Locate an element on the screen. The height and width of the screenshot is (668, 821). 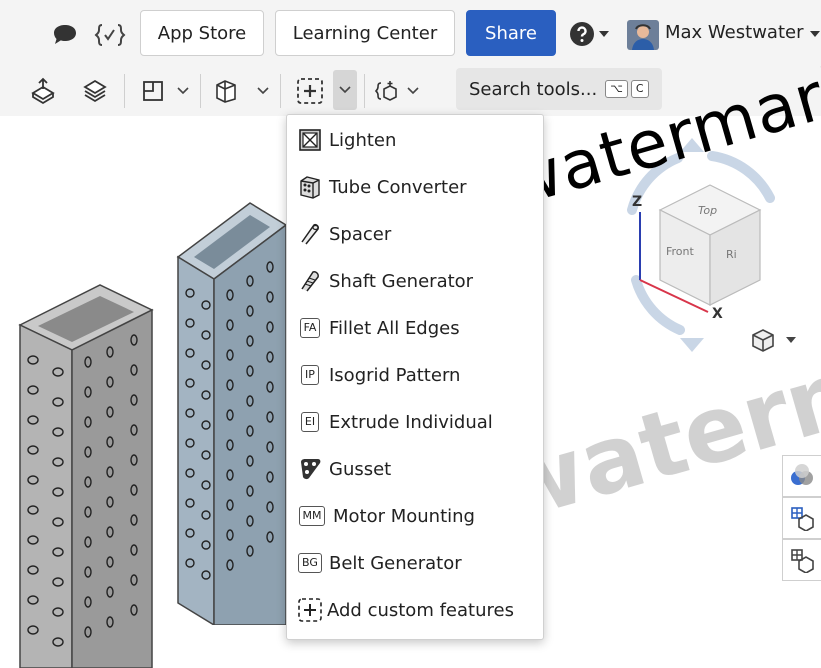
menu-item-extrude-individual: EI Extrude Individual is located at coordinates (395, 422).